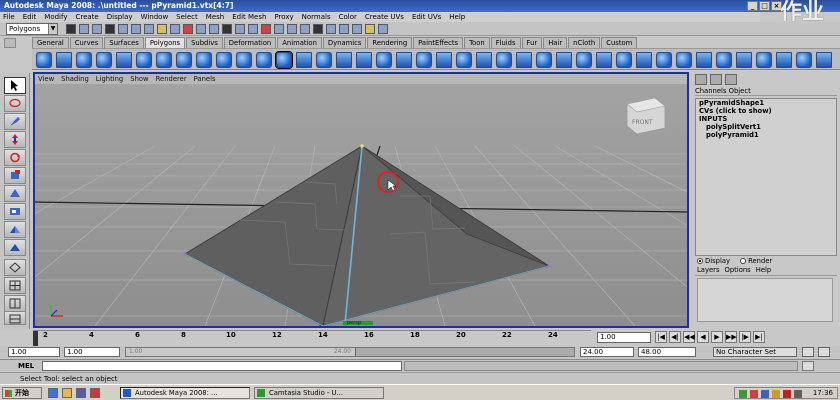 The height and width of the screenshot is (400, 840). What do you see at coordinates (740, 91) in the screenshot?
I see `object-menu: Object` at bounding box center [740, 91].